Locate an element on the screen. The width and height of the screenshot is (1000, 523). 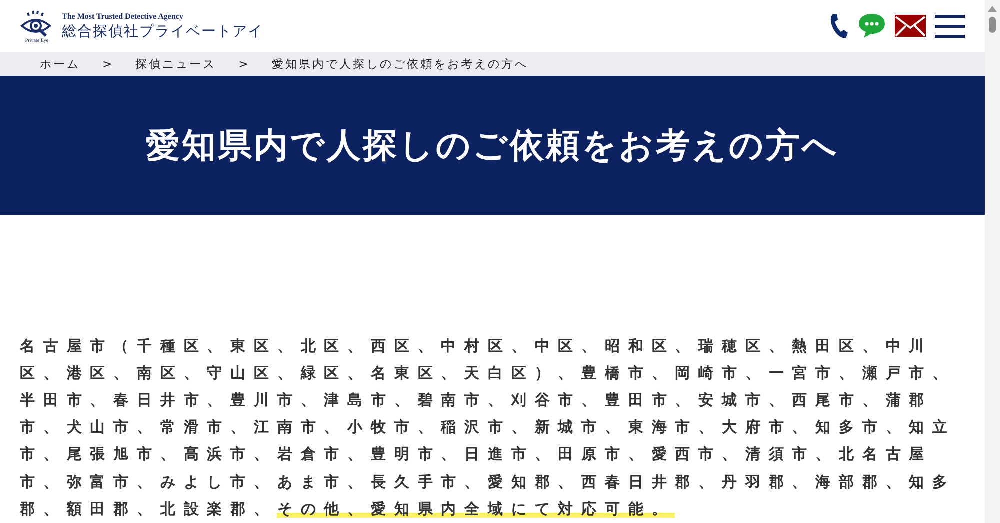
logo-tagline: The Most Trusted Detective Agency is located at coordinates (123, 16).